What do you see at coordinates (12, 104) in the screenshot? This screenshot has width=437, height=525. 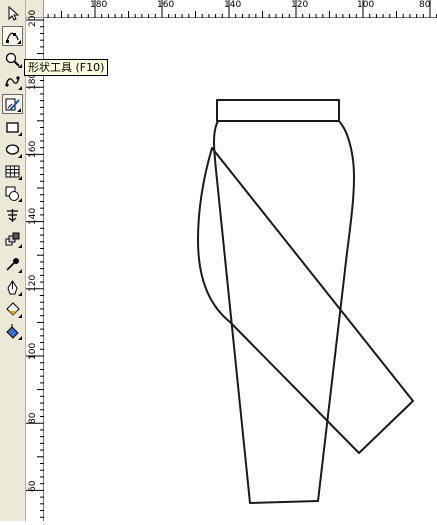 I see `smart-fill-tool-button` at bounding box center [12, 104].